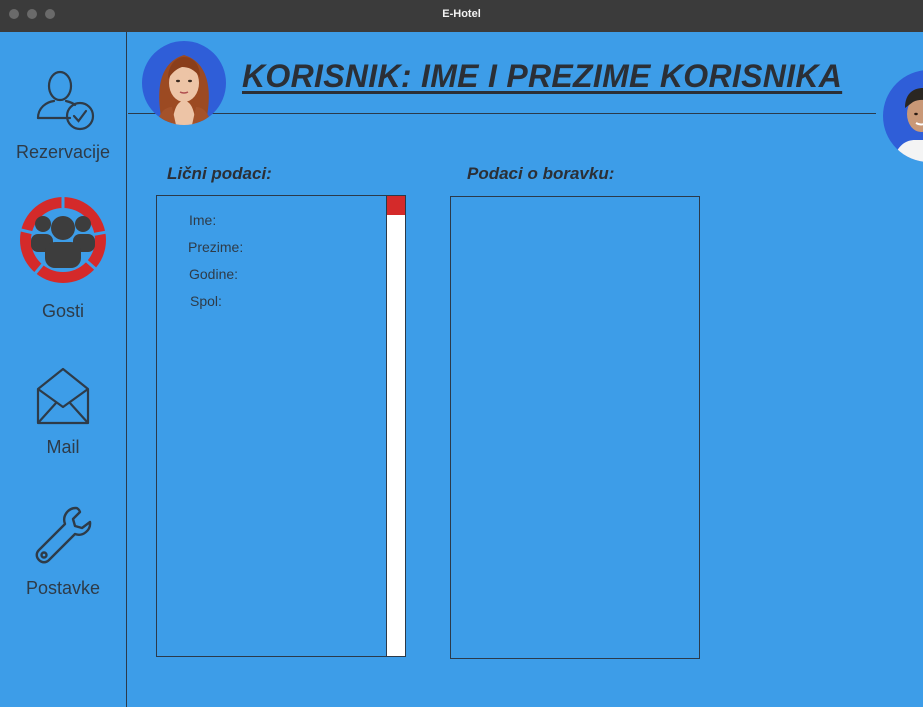 This screenshot has height=707, width=923. What do you see at coordinates (63, 396) in the screenshot?
I see `envelope-icon` at bounding box center [63, 396].